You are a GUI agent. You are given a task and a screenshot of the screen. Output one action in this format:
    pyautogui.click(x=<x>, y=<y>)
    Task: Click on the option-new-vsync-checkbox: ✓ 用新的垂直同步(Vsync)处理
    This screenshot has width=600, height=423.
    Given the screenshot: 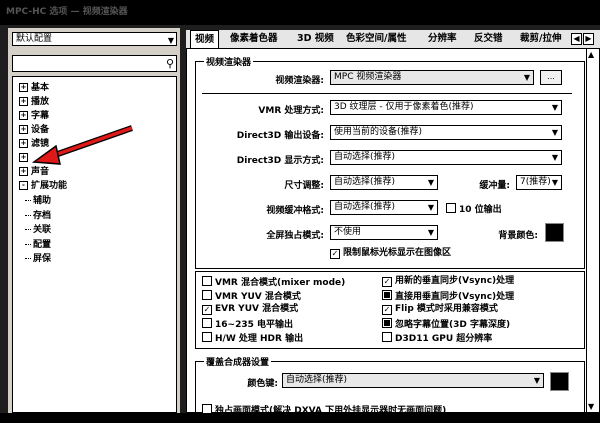 What is the action you would take?
    pyautogui.click(x=448, y=281)
    